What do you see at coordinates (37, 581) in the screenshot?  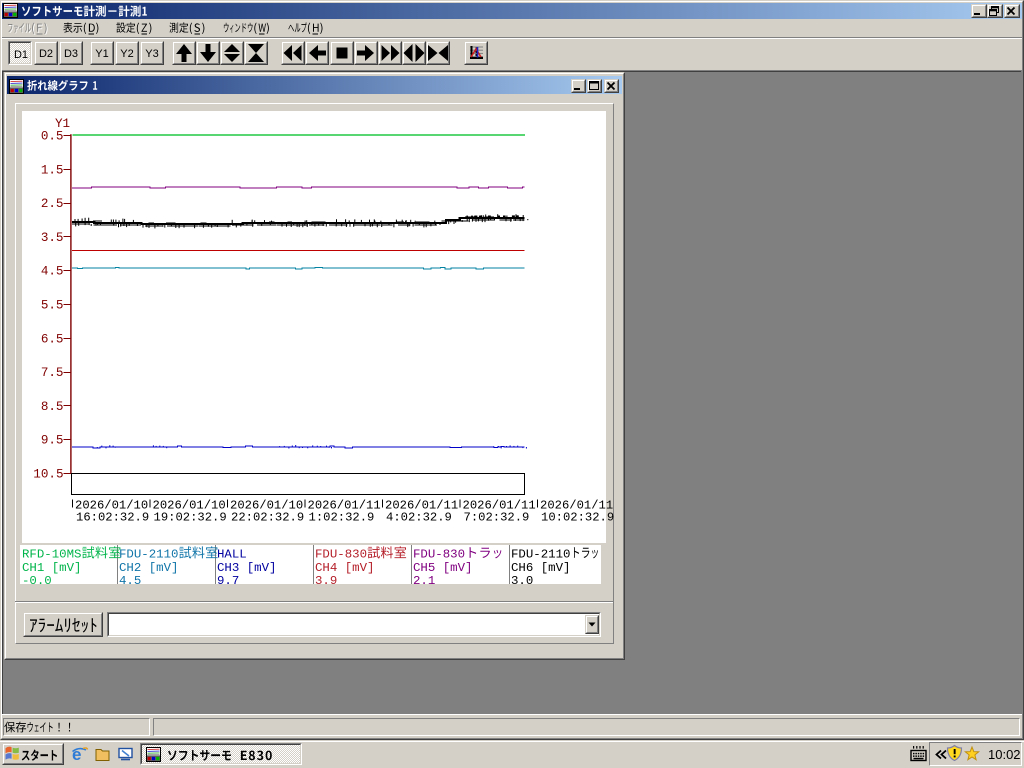 I see `svg-text: -0.0` at bounding box center [37, 581].